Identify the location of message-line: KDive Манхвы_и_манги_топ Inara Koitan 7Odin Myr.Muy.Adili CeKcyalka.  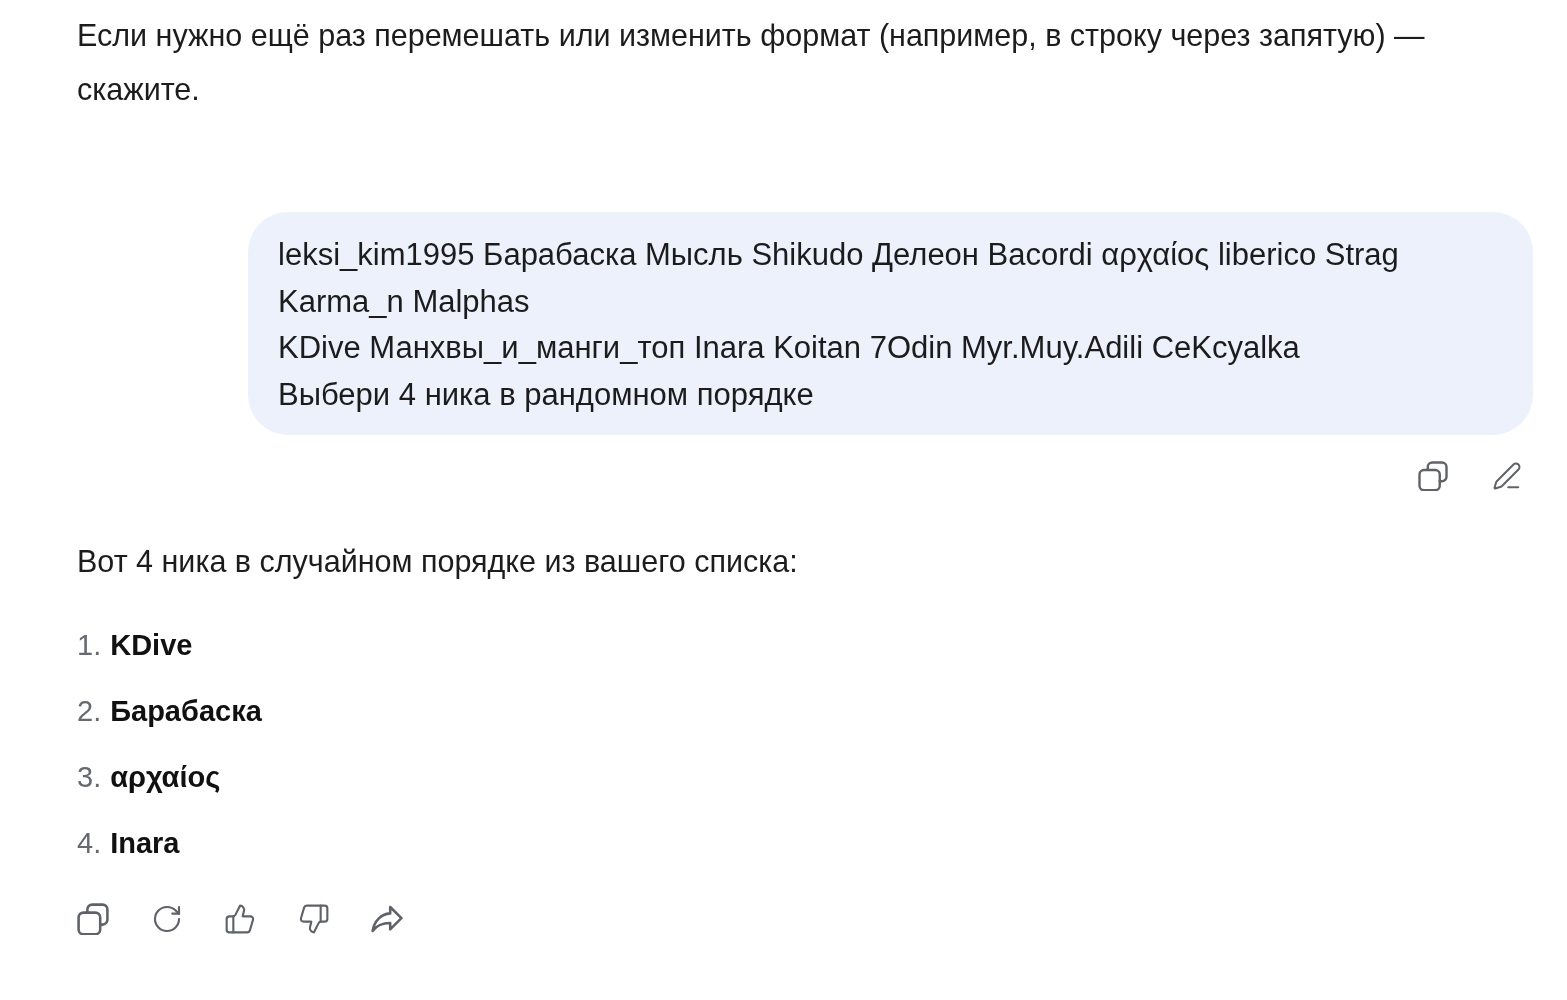
(789, 348).